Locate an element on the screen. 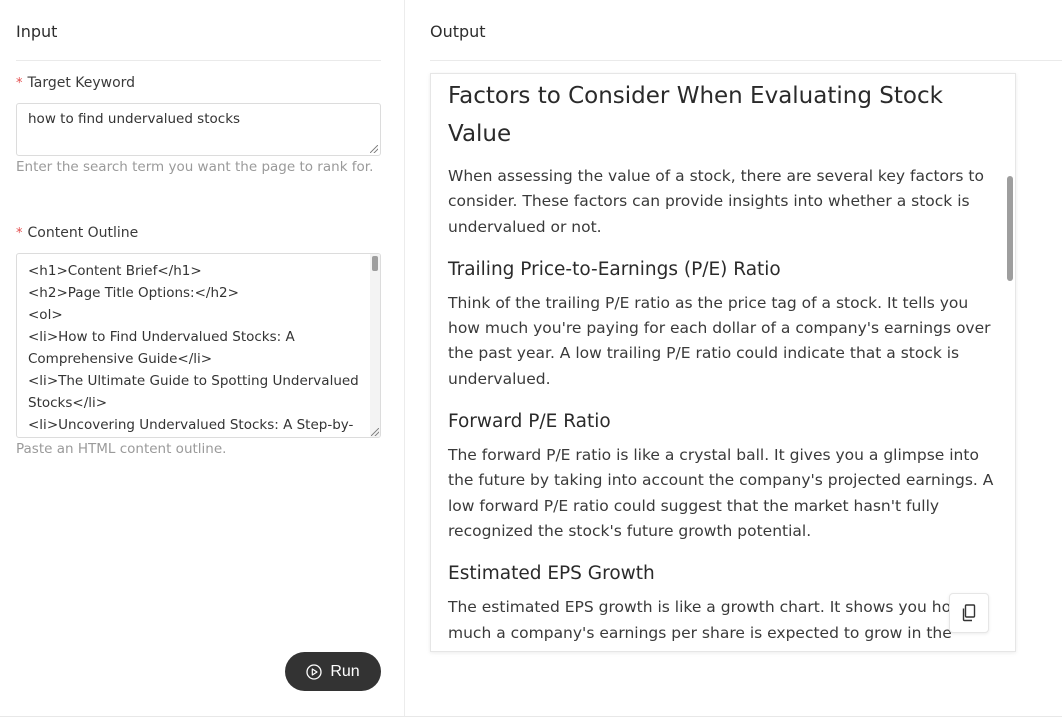  target-keyword-label: * Target Keyword is located at coordinates (75, 83).